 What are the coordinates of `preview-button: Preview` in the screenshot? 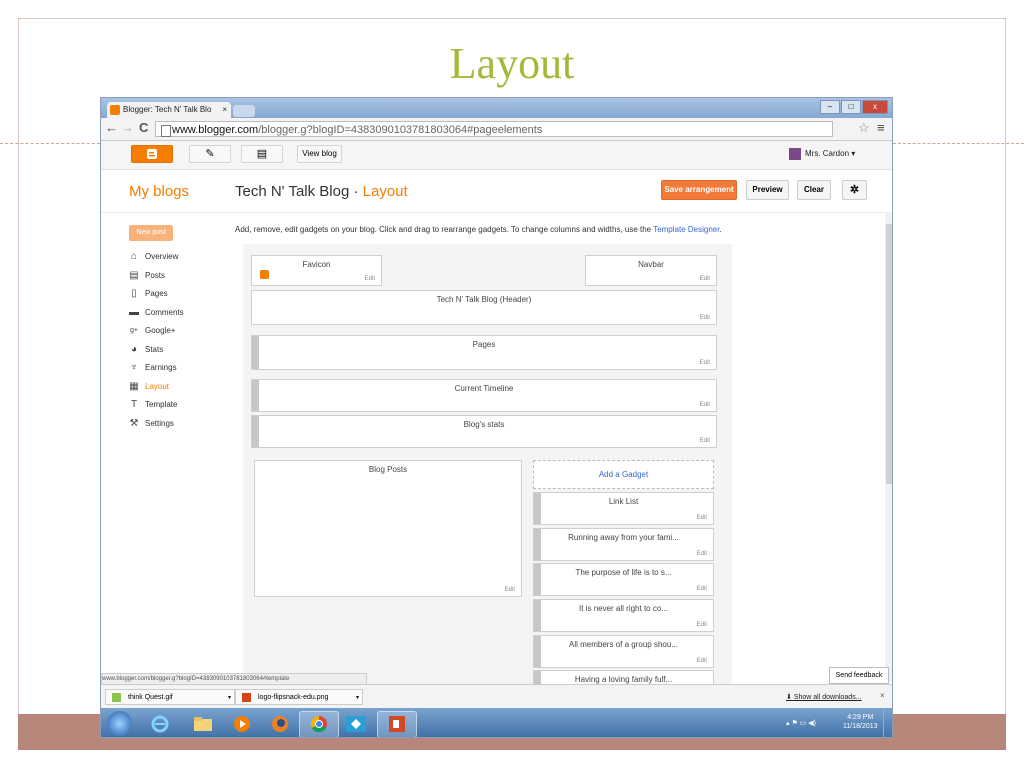 It's located at (767, 190).